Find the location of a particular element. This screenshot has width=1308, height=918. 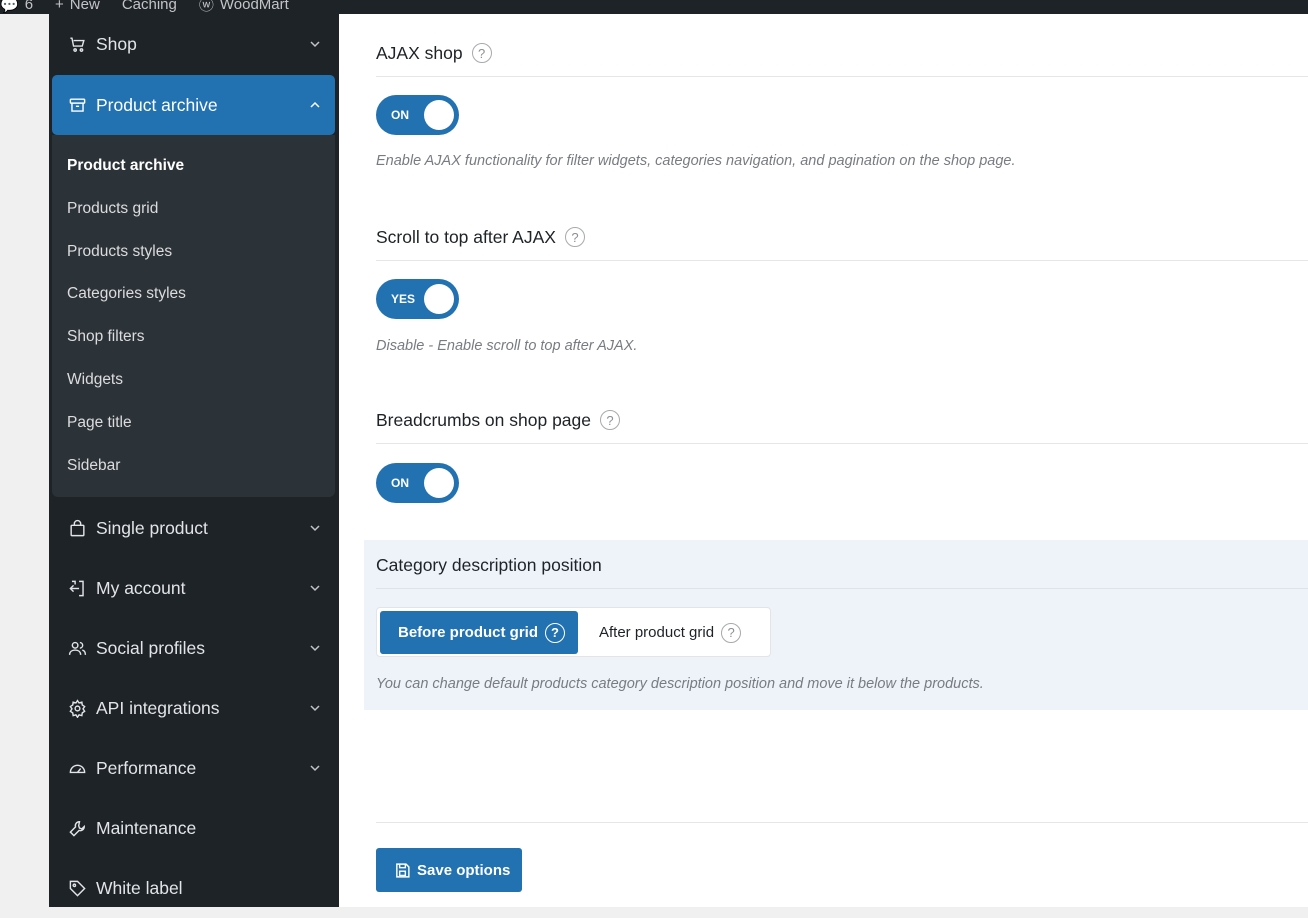

save-options-button: Save options is located at coordinates (449, 870).